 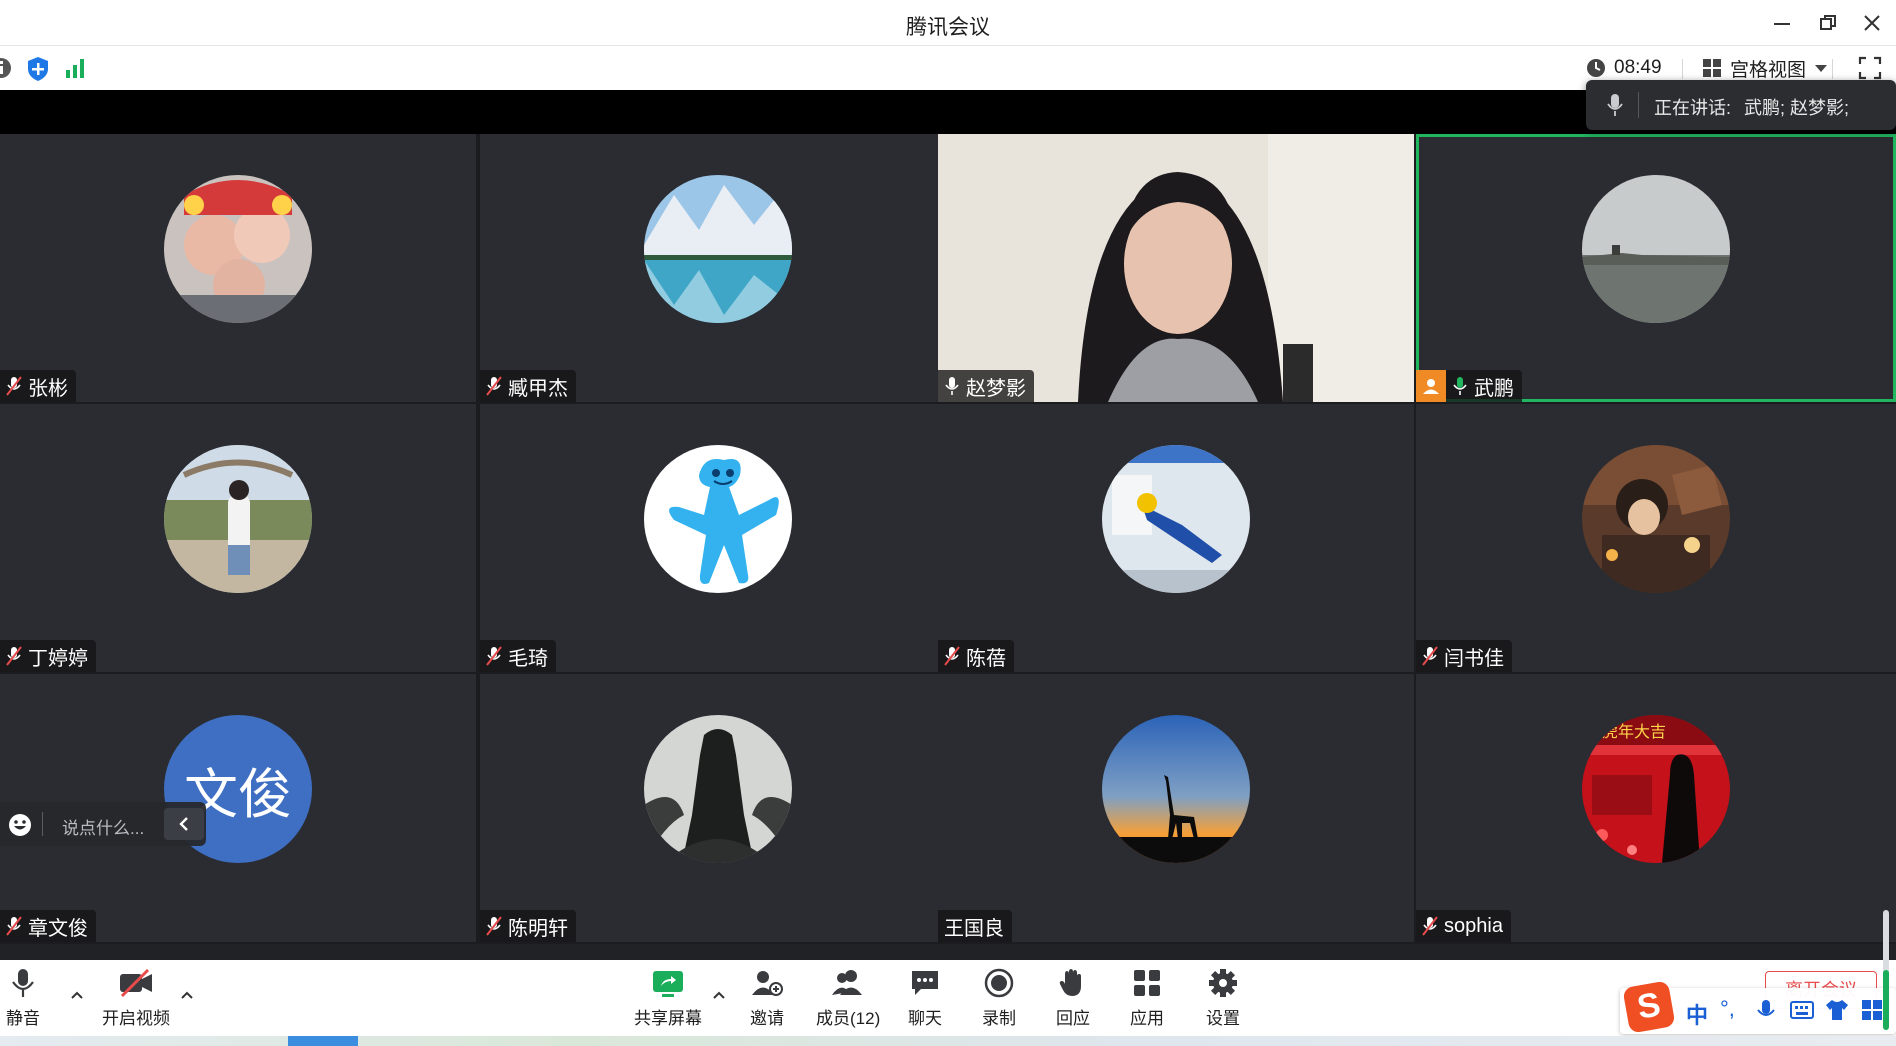 What do you see at coordinates (238, 268) in the screenshot?
I see `participant-tile: 张彬` at bounding box center [238, 268].